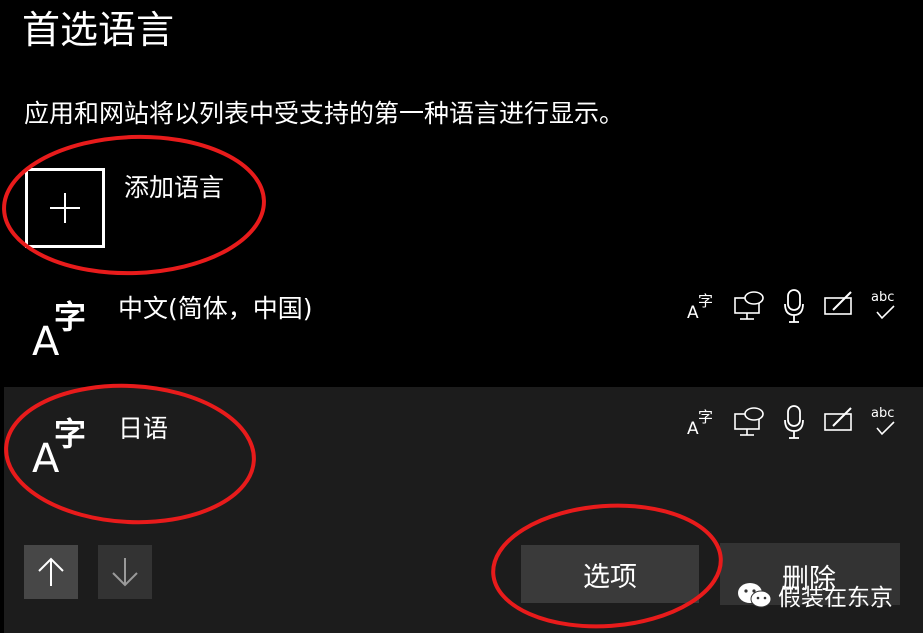  Describe the element at coordinates (98, 30) in the screenshot. I see `page-title: 首选语言` at that location.